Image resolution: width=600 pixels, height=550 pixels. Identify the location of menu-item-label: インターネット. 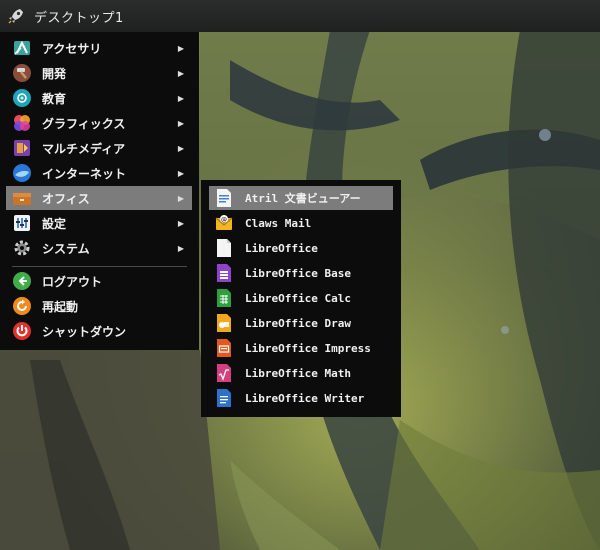
(84, 173).